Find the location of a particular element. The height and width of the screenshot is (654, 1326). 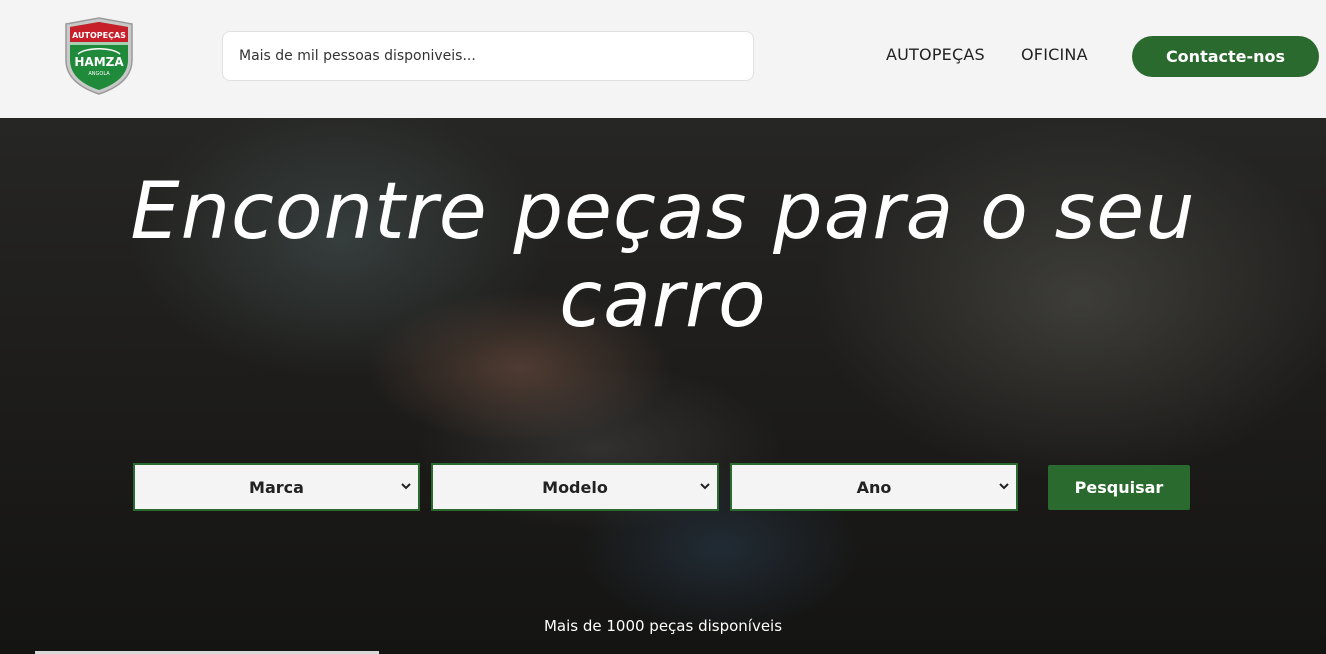

search-input is located at coordinates (496, 56).